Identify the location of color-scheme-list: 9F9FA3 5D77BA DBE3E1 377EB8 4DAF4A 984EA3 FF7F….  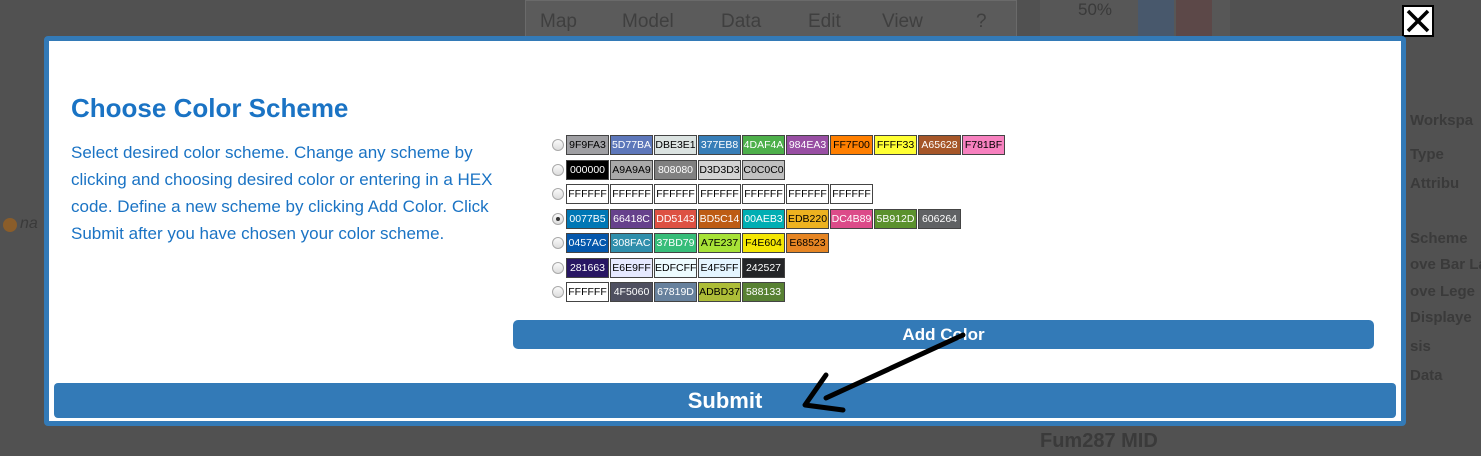
(779, 219).